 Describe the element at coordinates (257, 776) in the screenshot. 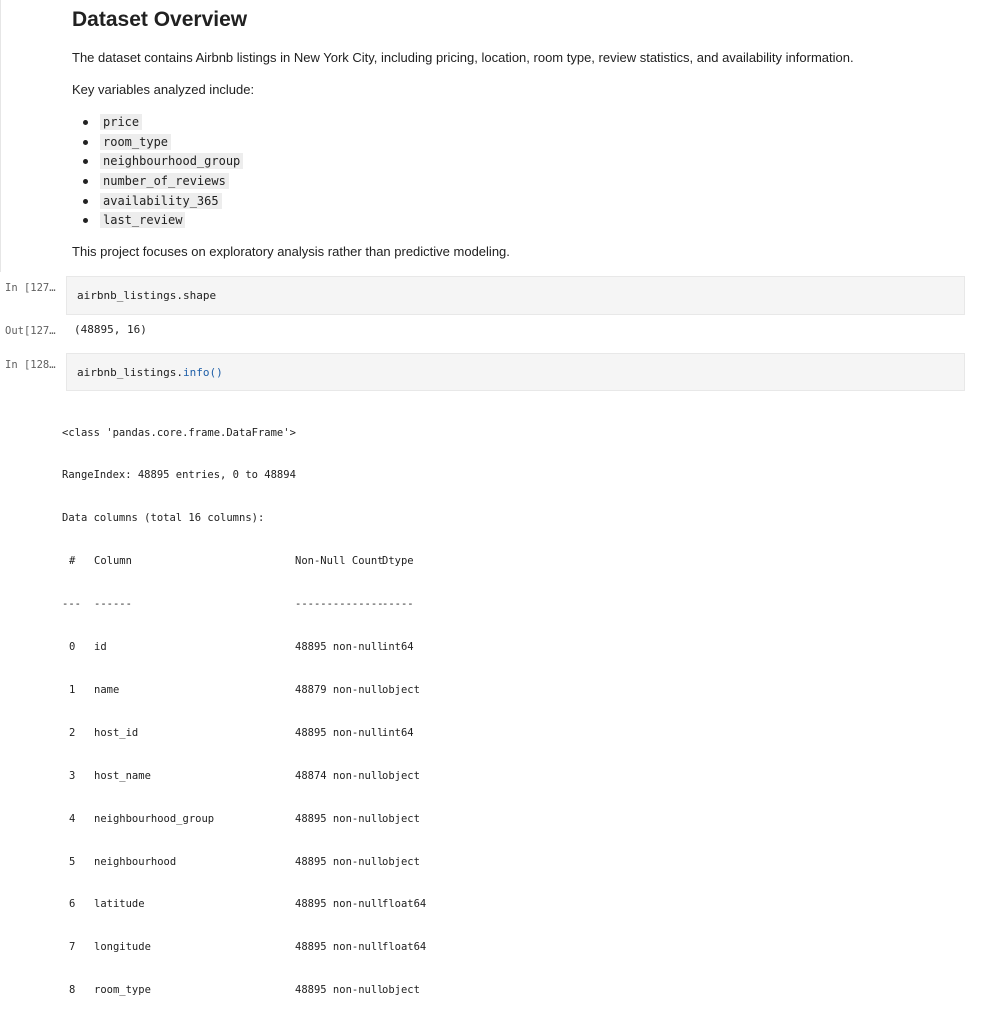

I see `table-row: 3 host_name 48874 non-null object` at that location.